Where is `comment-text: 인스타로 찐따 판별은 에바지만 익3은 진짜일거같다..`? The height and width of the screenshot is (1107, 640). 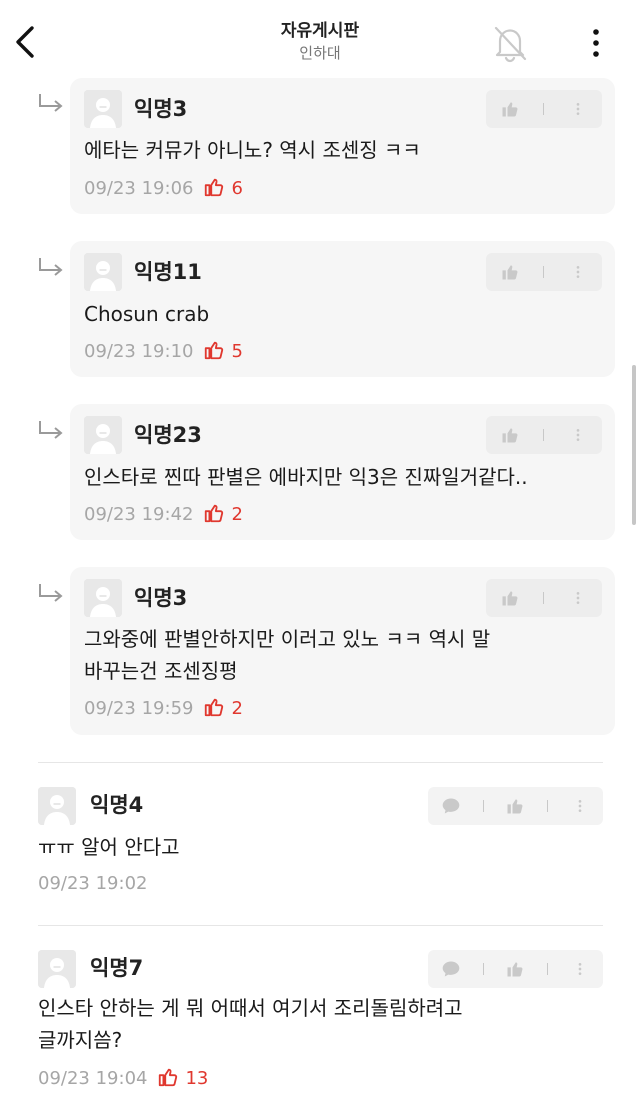 comment-text: 인스타로 찐따 판별은 에바지만 익3은 진짜일거같다.. is located at coordinates (306, 477).